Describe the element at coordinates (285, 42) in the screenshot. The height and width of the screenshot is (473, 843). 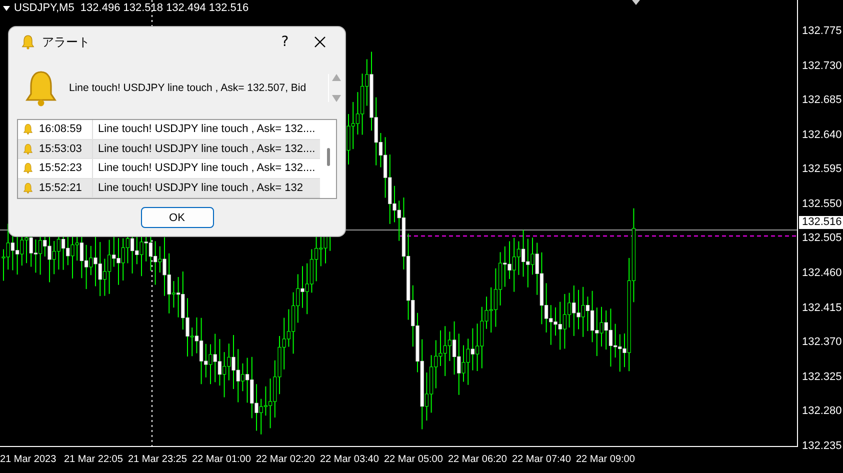
I see `help-button: ?` at that location.